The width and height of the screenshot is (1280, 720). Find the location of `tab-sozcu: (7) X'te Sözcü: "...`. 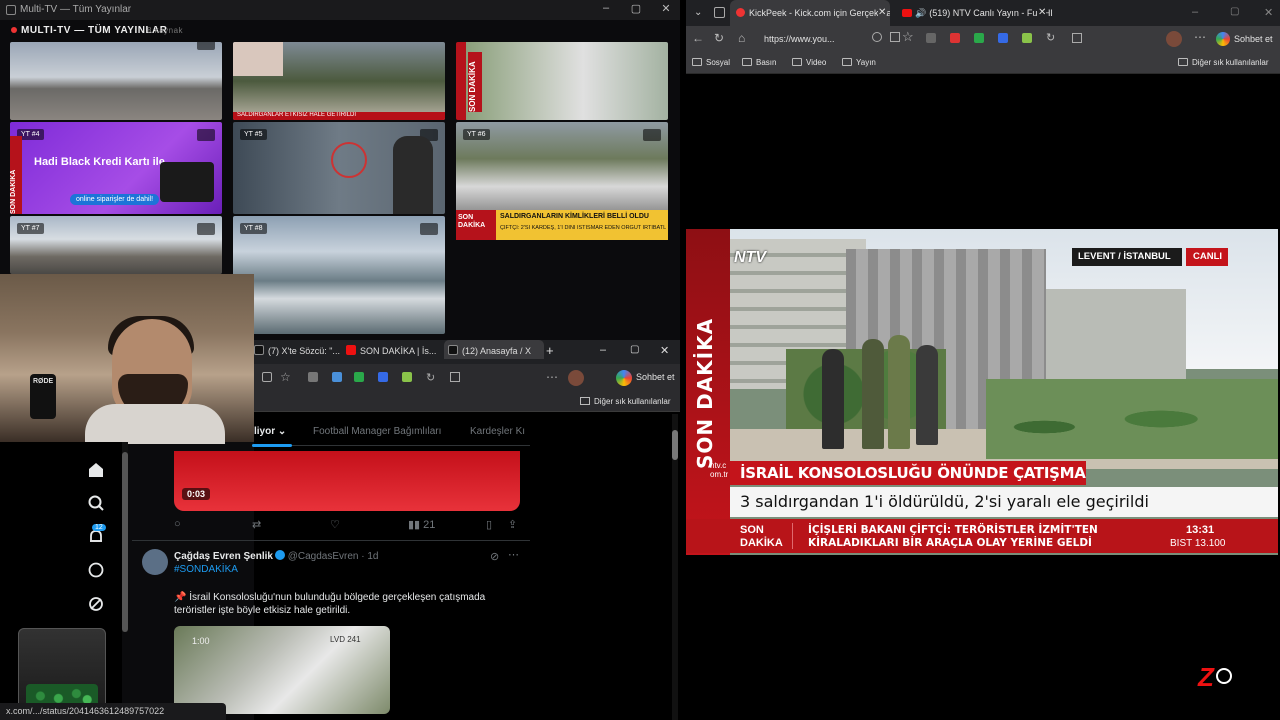

tab-sozcu: (7) X'te Sözcü: "... is located at coordinates (298, 350).